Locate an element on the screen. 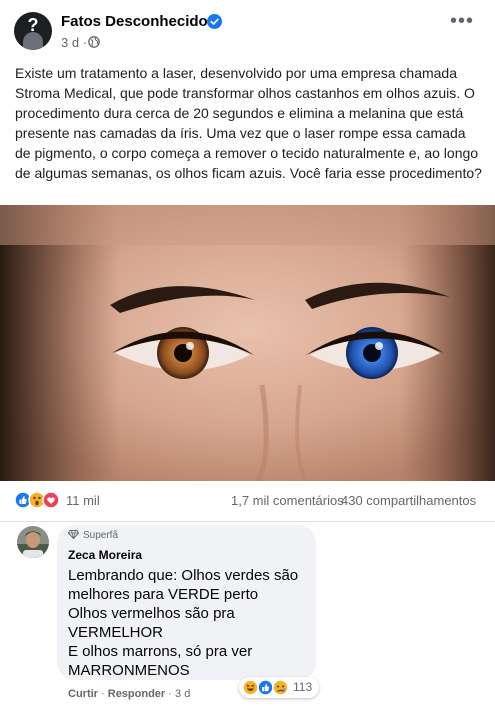  sad-icon is located at coordinates (280, 687).